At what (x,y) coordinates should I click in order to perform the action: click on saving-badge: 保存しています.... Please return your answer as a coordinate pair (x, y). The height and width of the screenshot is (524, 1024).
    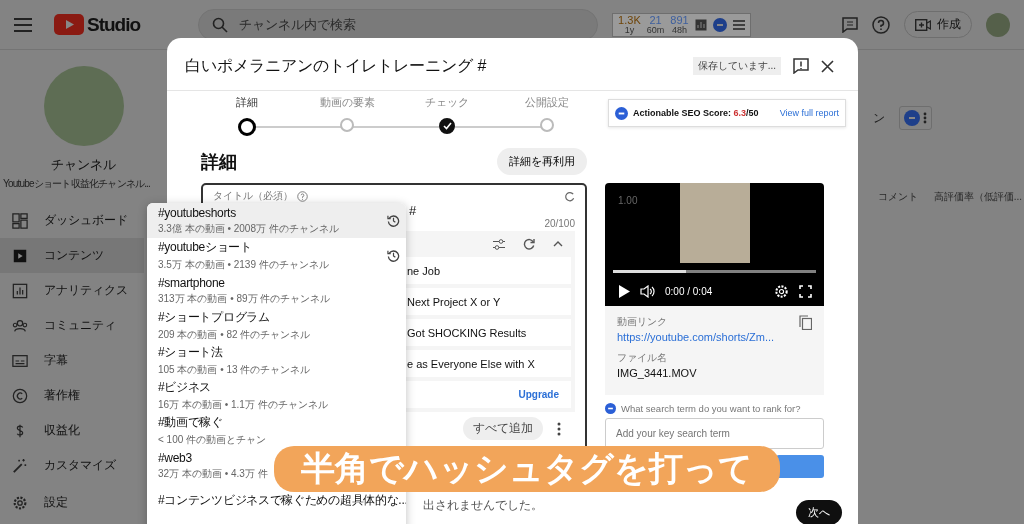
    Looking at the image, I should click on (736, 66).